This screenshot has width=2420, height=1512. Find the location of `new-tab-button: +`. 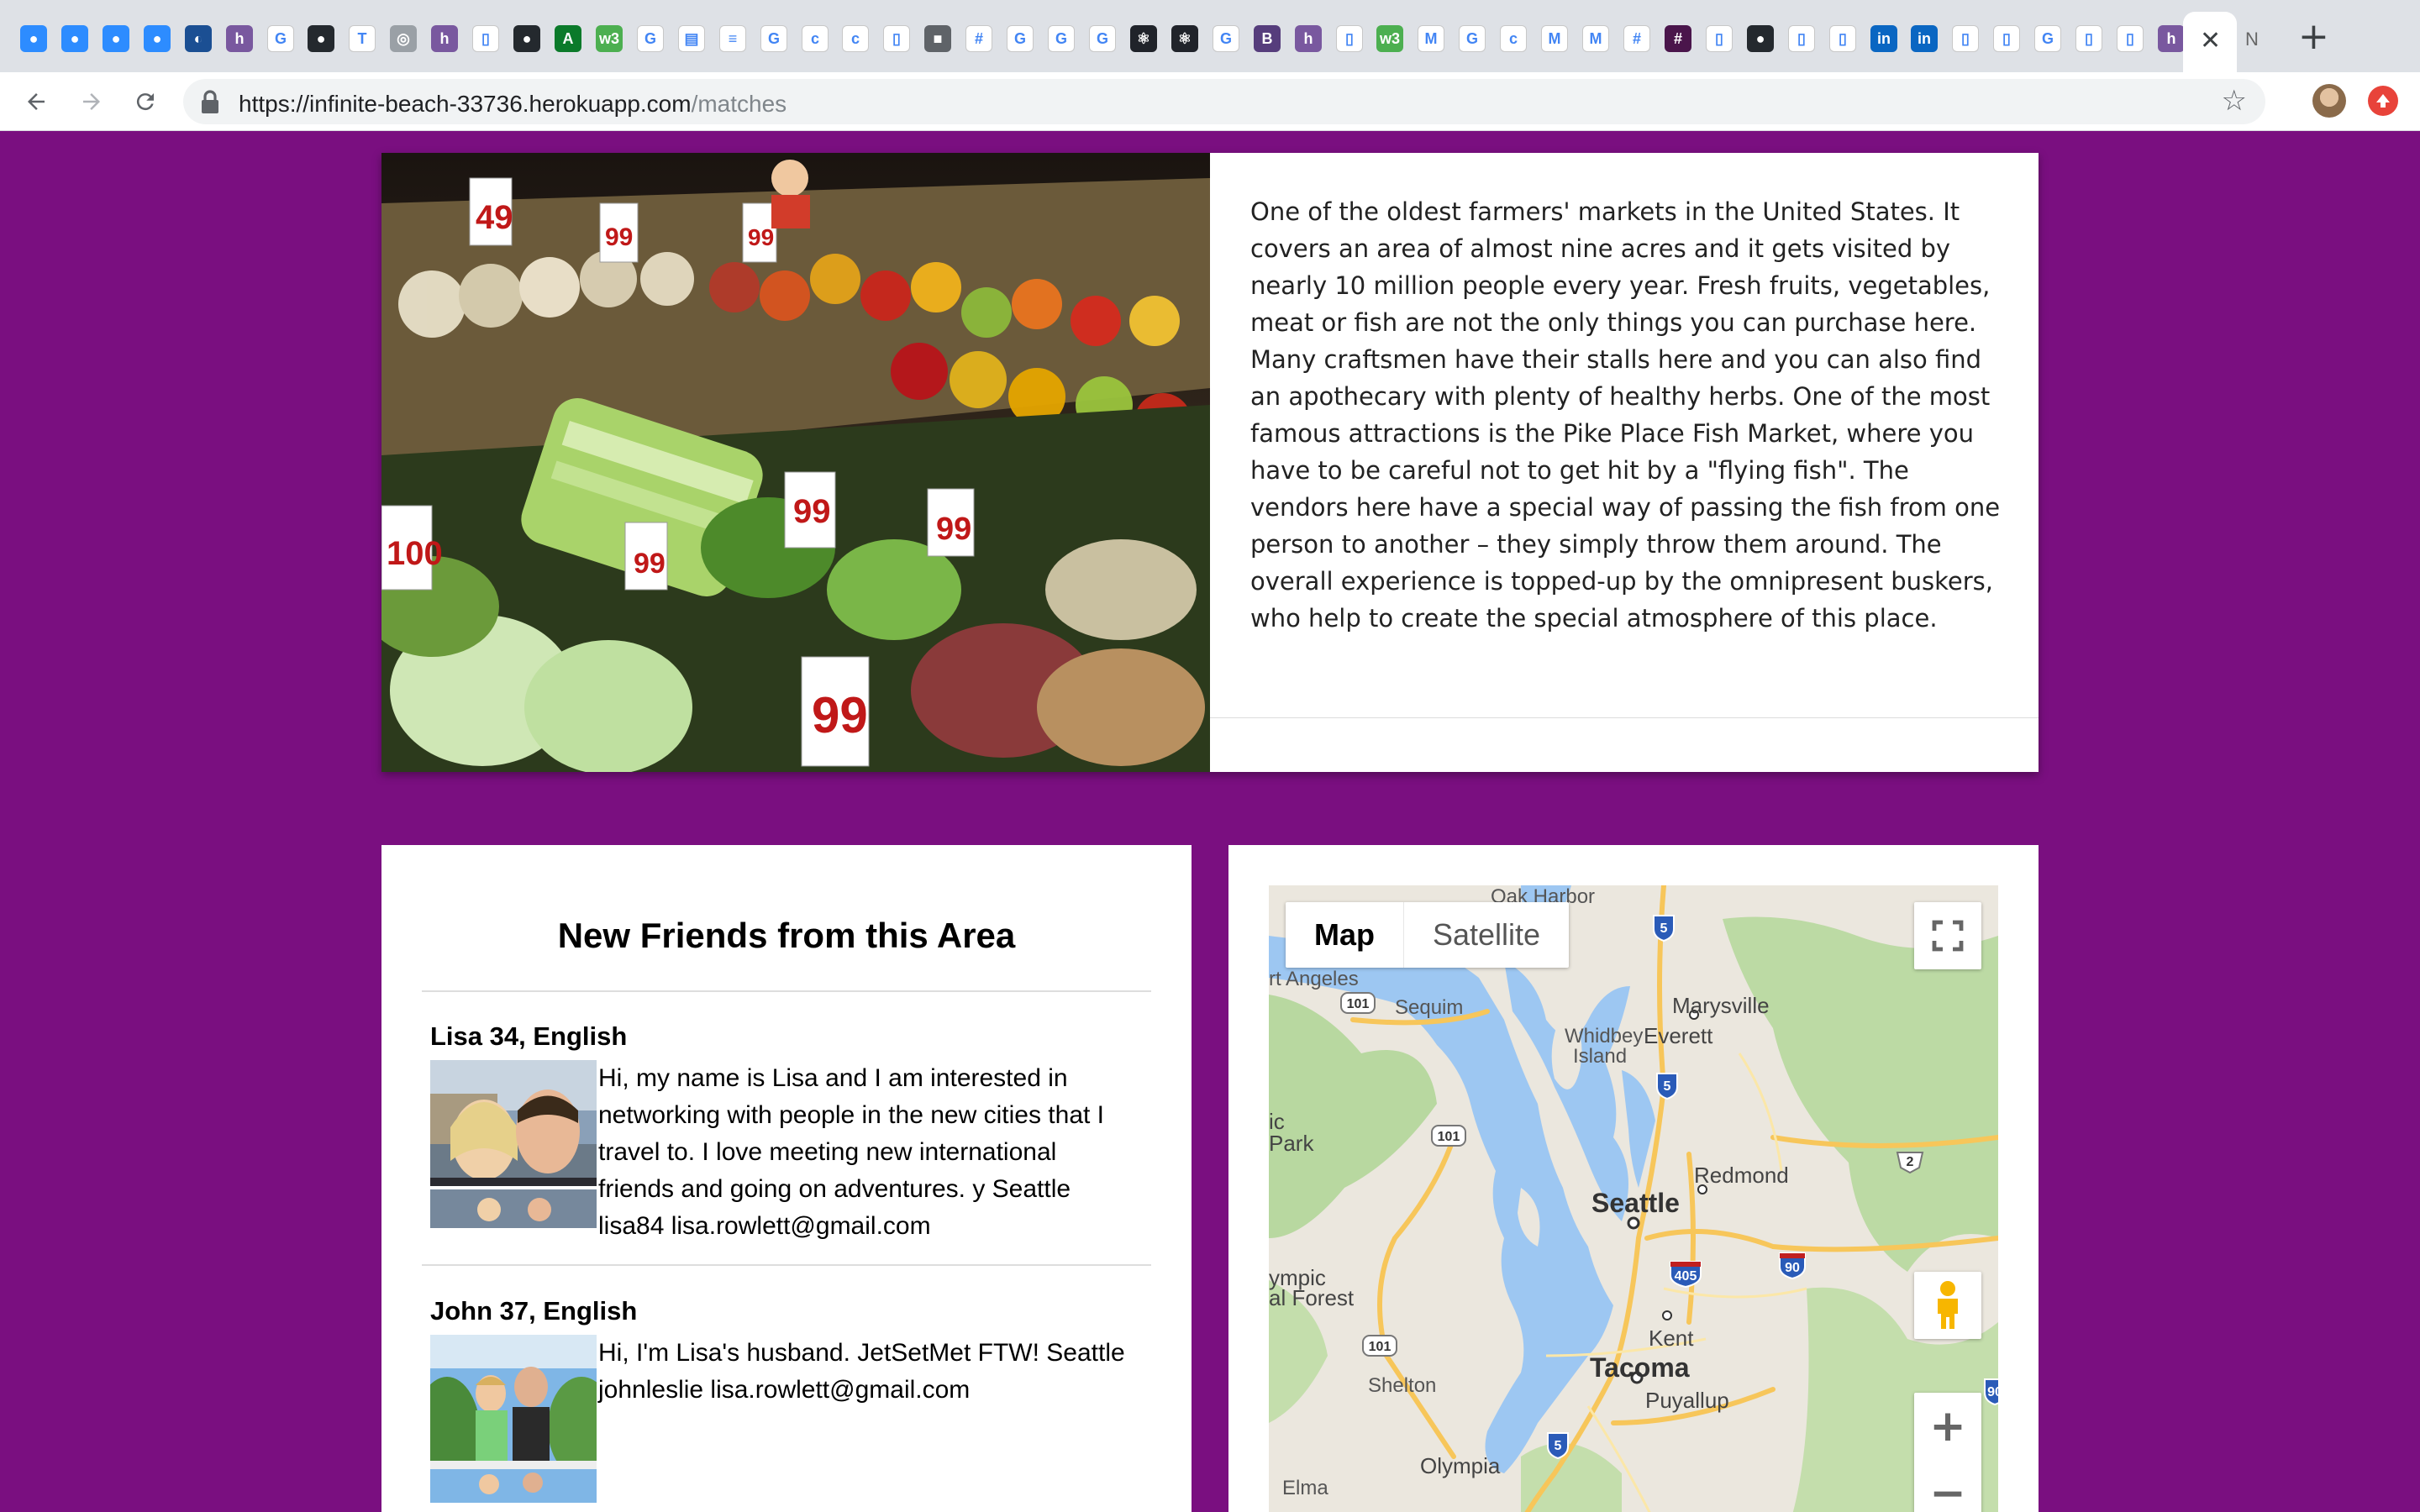

new-tab-button: + is located at coordinates (2313, 36).